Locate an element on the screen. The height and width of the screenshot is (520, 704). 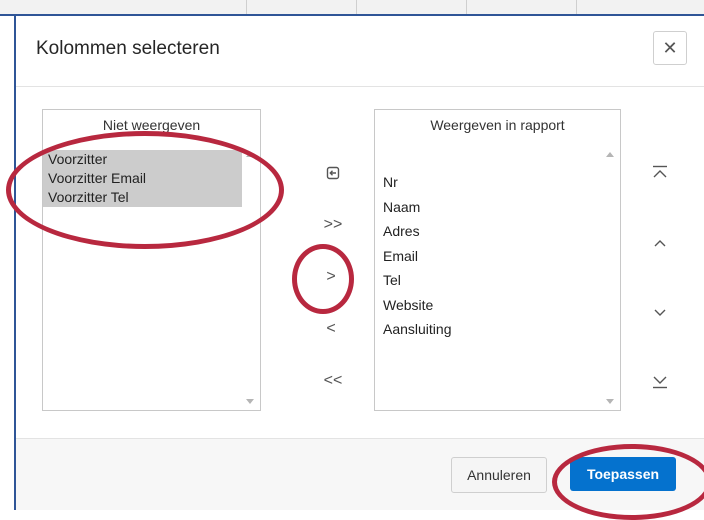
list-item: Tel is located at coordinates (417, 280).